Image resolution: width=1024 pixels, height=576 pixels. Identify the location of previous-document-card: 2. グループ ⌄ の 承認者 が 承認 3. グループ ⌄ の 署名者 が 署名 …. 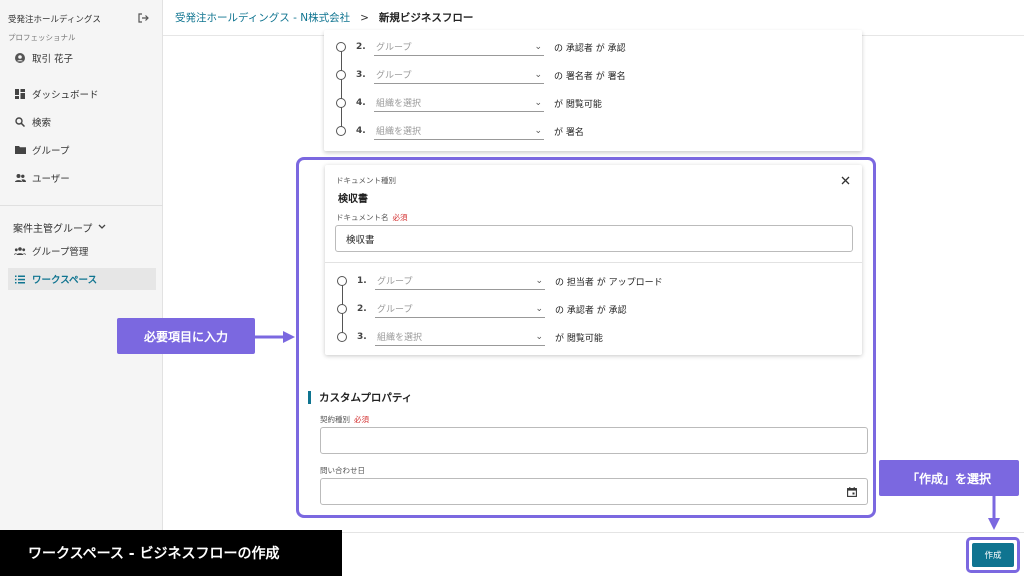
(593, 90).